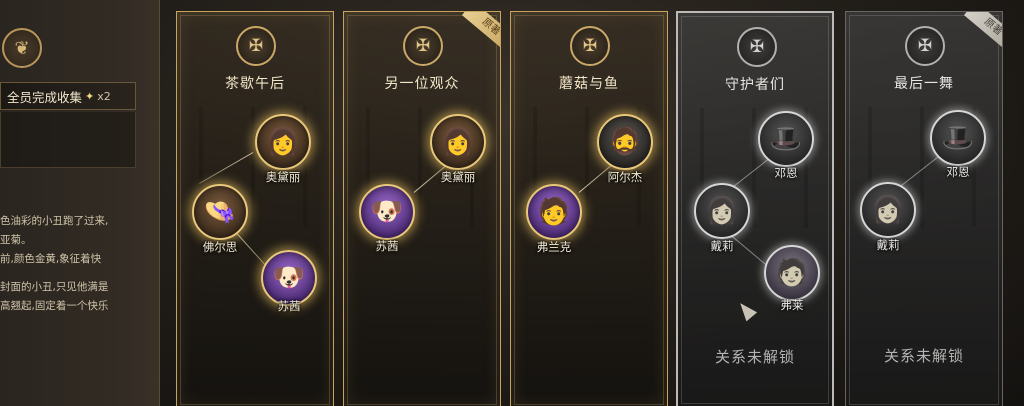 This screenshot has width=1024, height=406. Describe the element at coordinates (16, 240) in the screenshot. I see `desc-line: 亚菊。` at that location.